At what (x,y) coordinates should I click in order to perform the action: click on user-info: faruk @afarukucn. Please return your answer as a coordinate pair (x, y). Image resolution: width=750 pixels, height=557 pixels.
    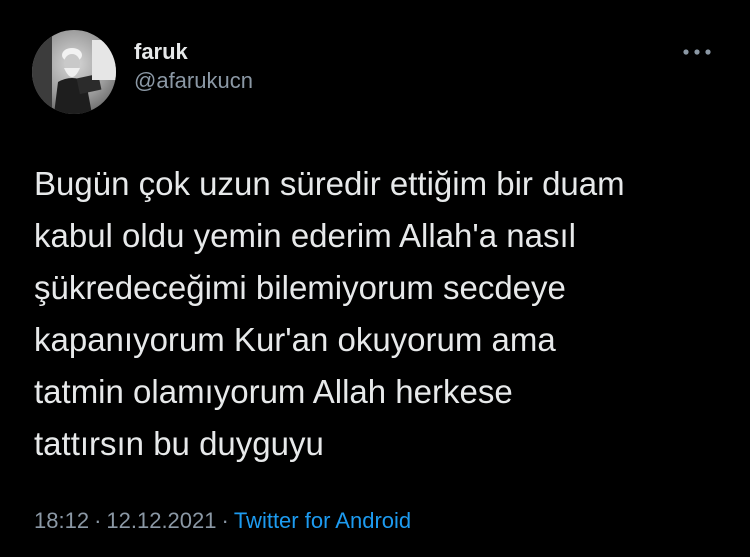
    Looking at the image, I should click on (193, 66).